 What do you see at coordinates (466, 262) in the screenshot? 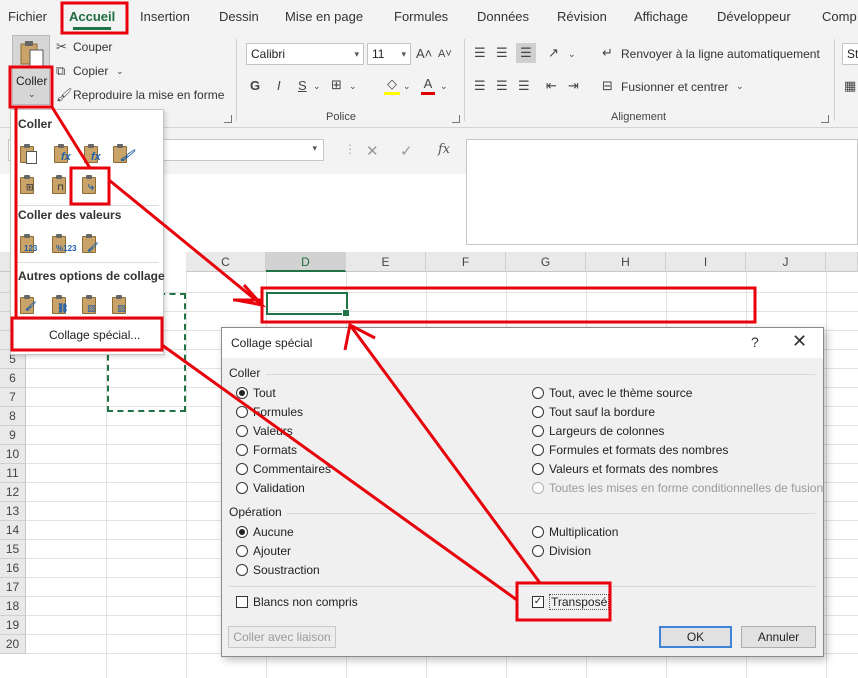
I see `column-header-f: F` at bounding box center [466, 262].